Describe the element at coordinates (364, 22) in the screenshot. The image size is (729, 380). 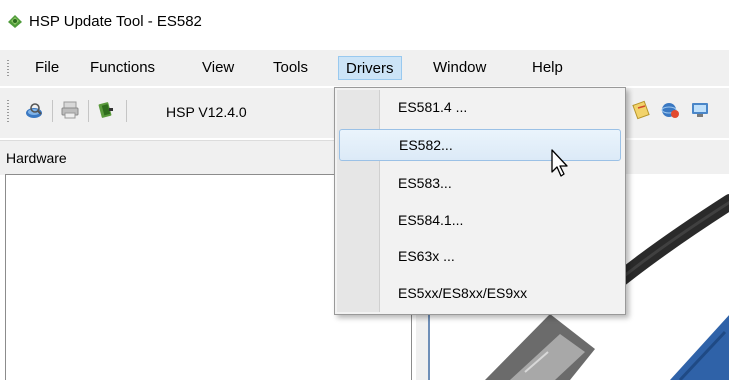
I see `title-bar: HSP Update Tool - ES582` at that location.